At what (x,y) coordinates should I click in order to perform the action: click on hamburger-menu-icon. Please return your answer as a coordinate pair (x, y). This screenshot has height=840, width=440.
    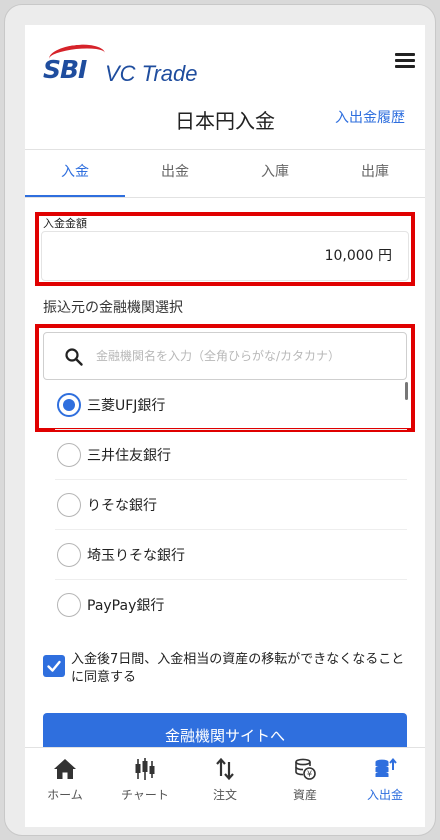
    Looking at the image, I should click on (405, 61).